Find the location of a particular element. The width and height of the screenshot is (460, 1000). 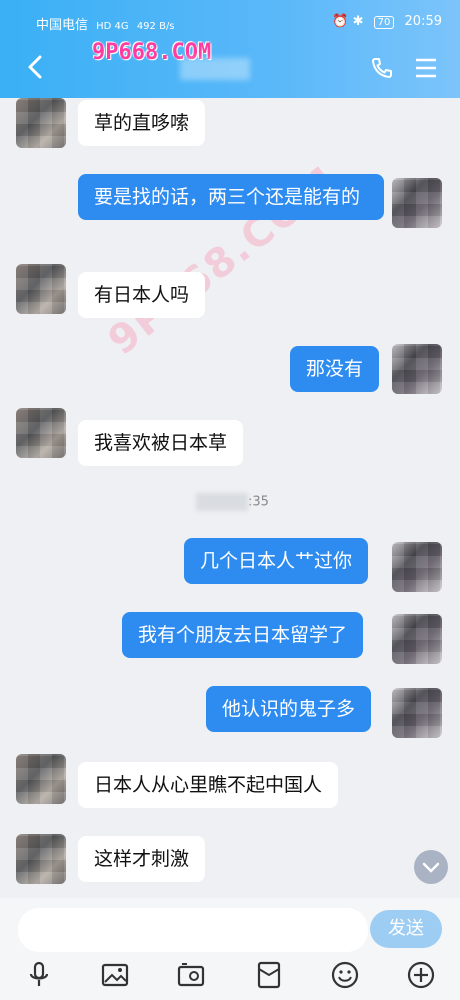

message-bubble: 我有个朋友去日本留学了 is located at coordinates (243, 635).